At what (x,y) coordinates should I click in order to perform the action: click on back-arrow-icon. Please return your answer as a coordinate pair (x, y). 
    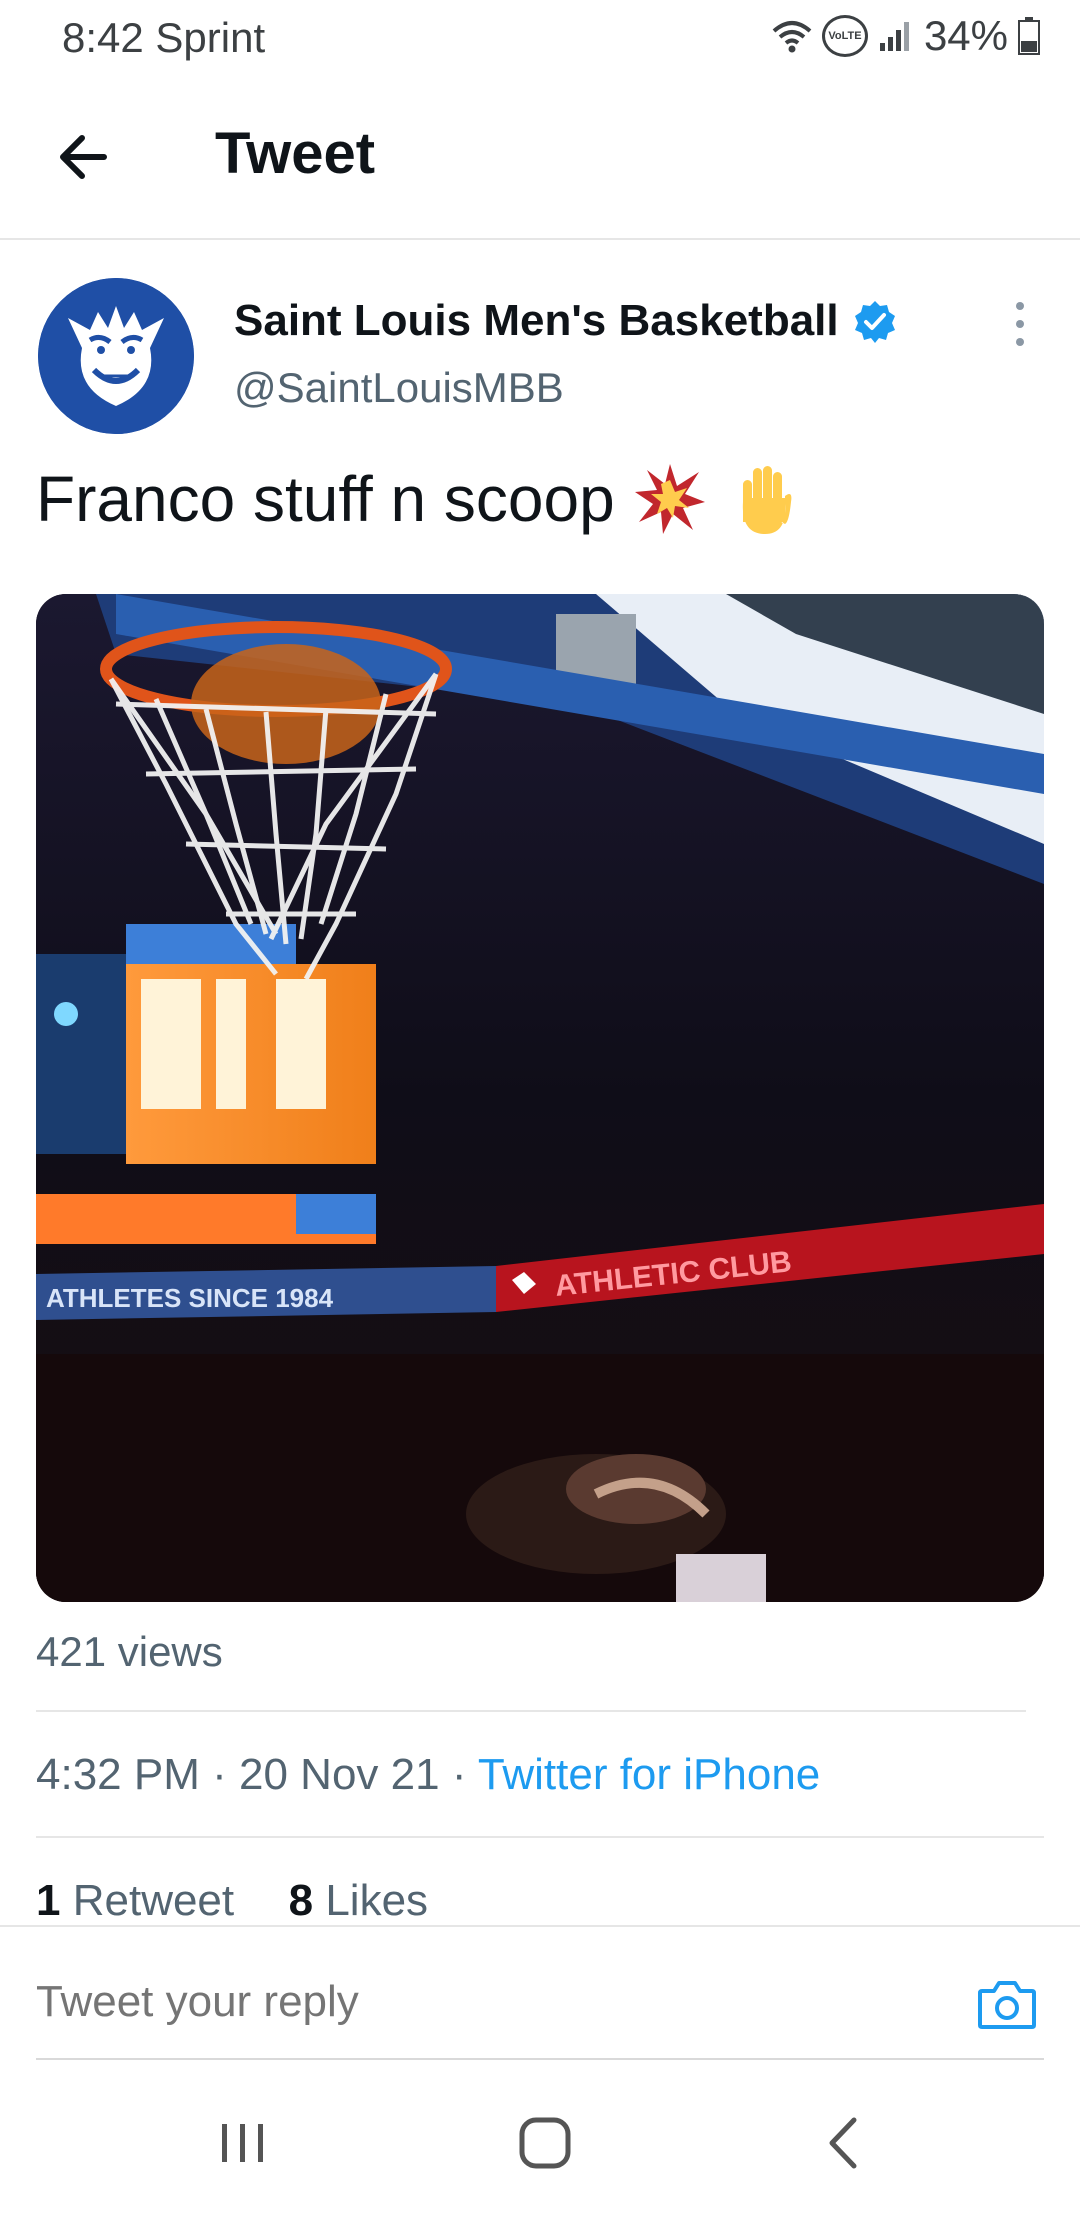
    Looking at the image, I should click on (85, 157).